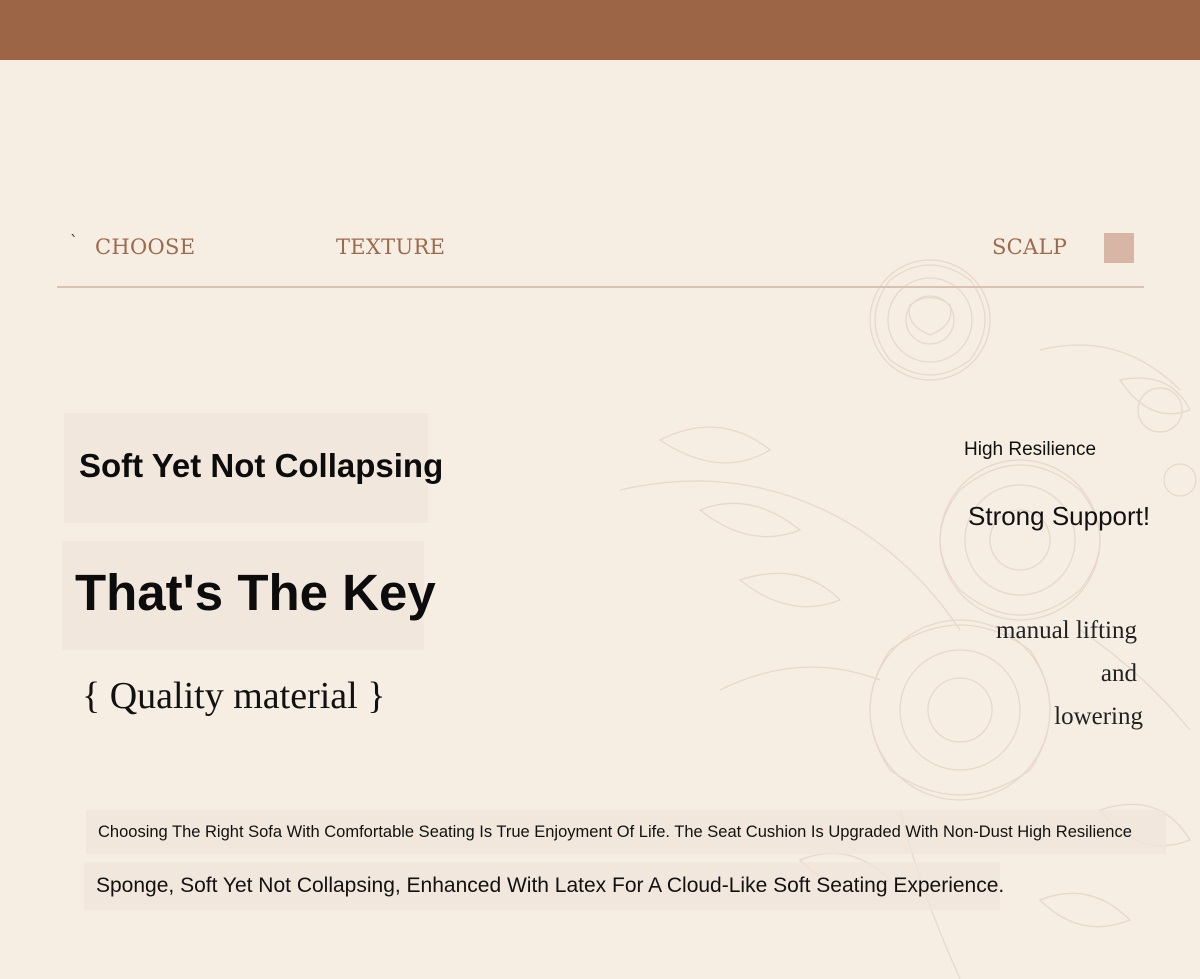 Image resolution: width=1200 pixels, height=979 pixels. Describe the element at coordinates (1059, 516) in the screenshot. I see `feature-strong-support: Strong Support!` at that location.